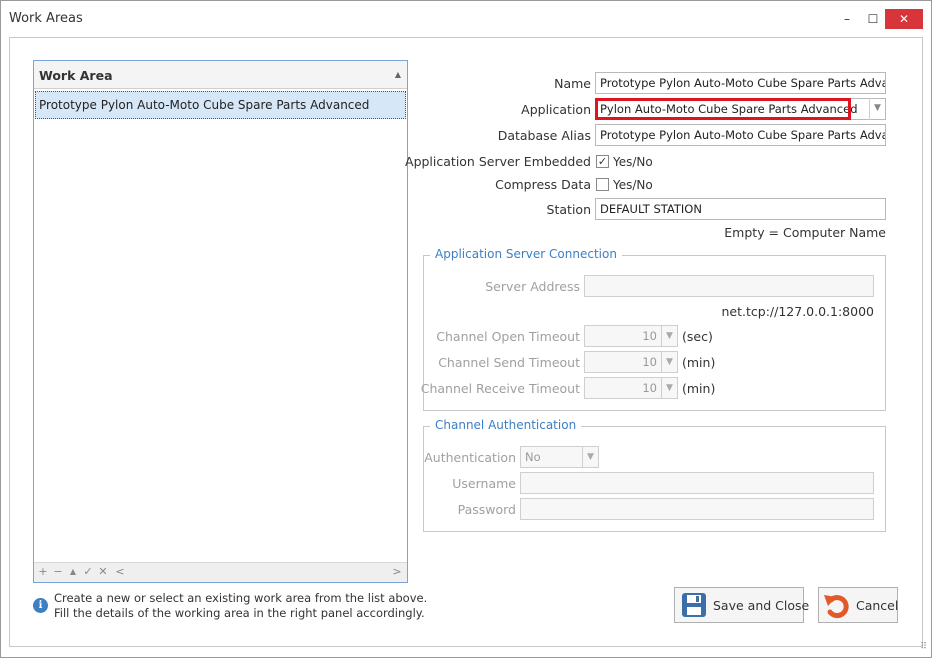  Describe the element at coordinates (633, 162) in the screenshot. I see `app-server-embedded-option: Yes/No` at that location.